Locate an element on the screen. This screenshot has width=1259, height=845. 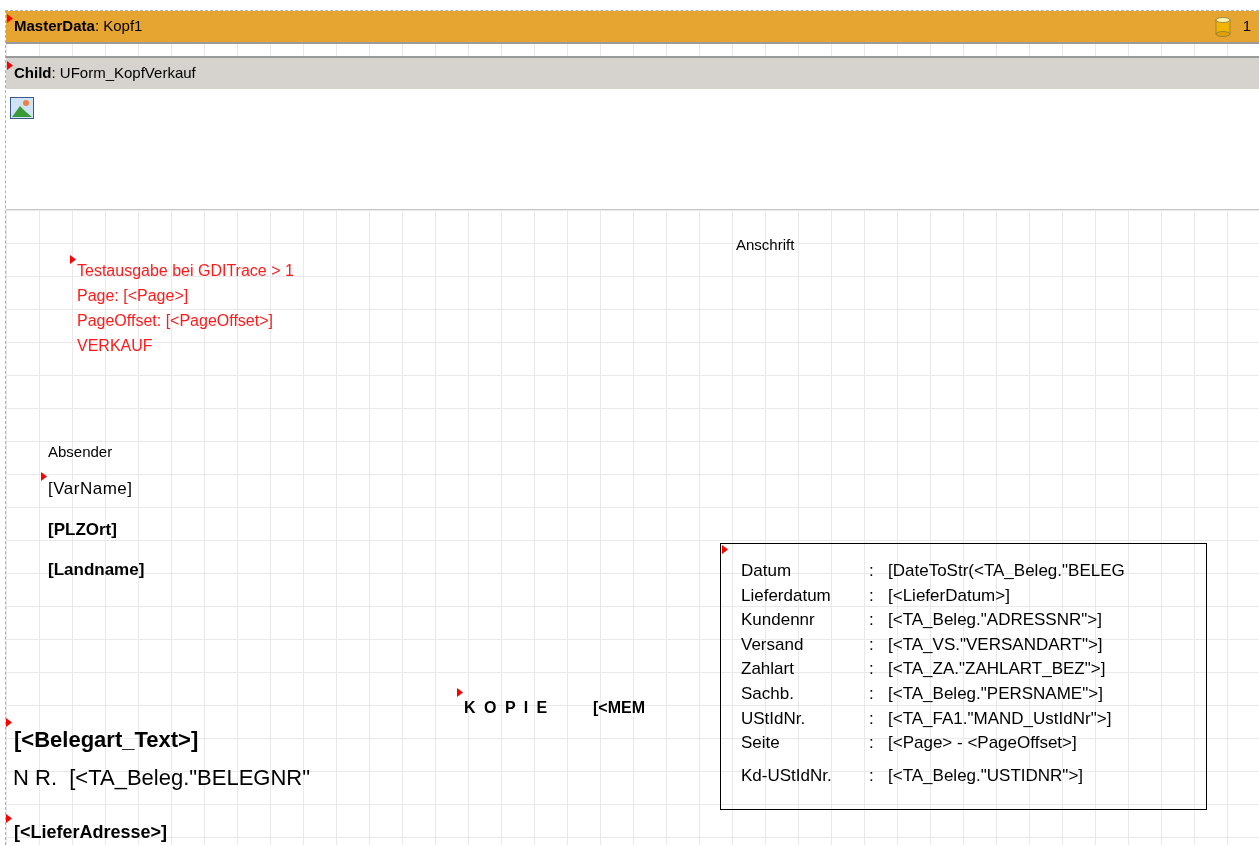
info-label: UStIdNr. is located at coordinates (774, 718).